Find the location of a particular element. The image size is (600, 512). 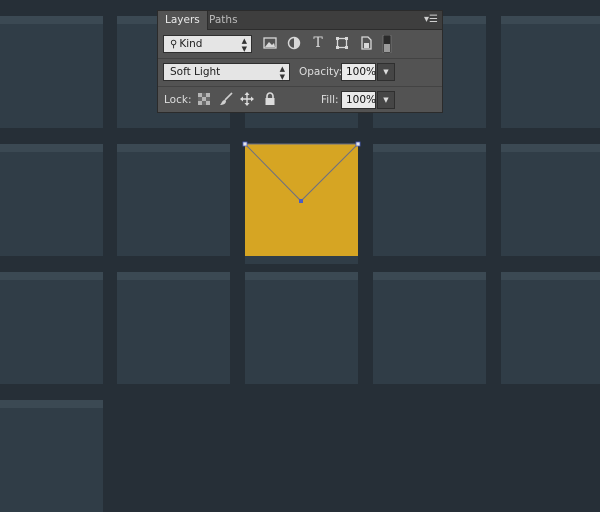

fill-label: Fill: is located at coordinates (330, 100).